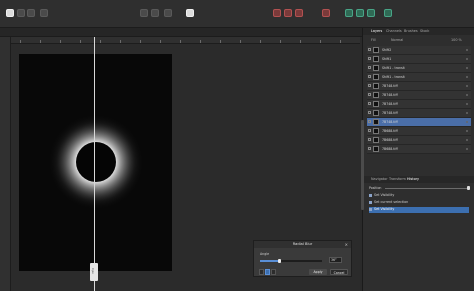 This screenshot has height=291, width=474. Describe the element at coordinates (288, 13) in the screenshot. I see `toolbar-blur-icon` at that location.